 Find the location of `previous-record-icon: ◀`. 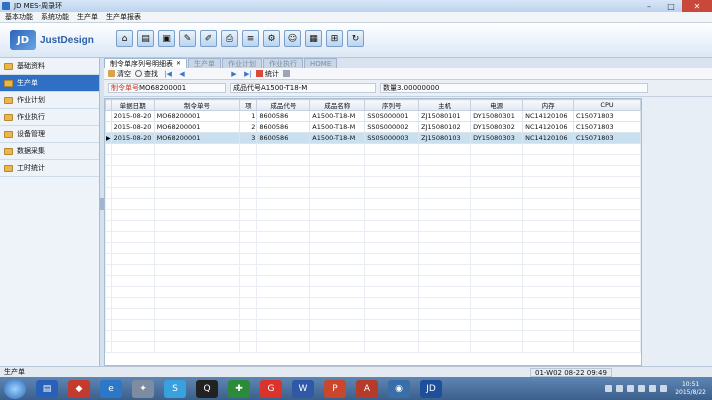

previous-record-icon: ◀ is located at coordinates (182, 74).